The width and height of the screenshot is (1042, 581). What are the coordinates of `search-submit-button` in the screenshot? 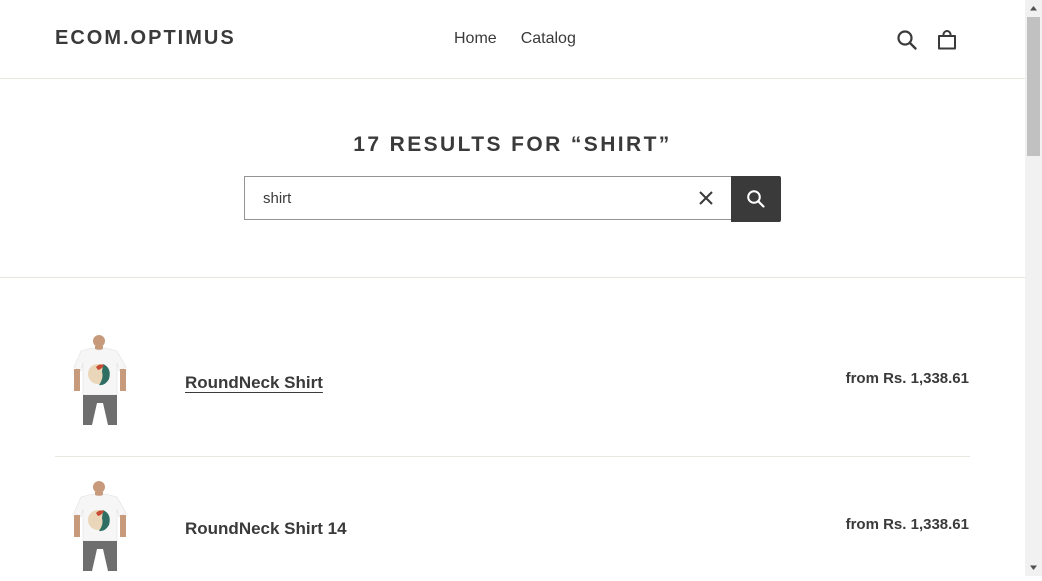 It's located at (756, 199).